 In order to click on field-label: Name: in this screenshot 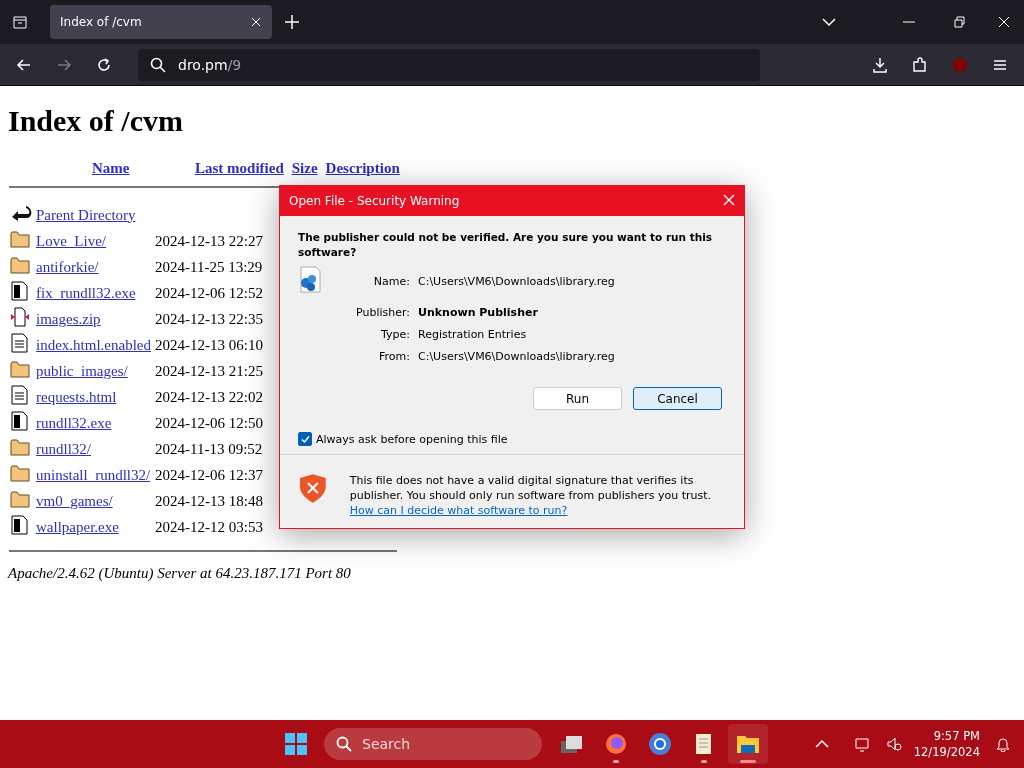, I will do `click(391, 281)`.